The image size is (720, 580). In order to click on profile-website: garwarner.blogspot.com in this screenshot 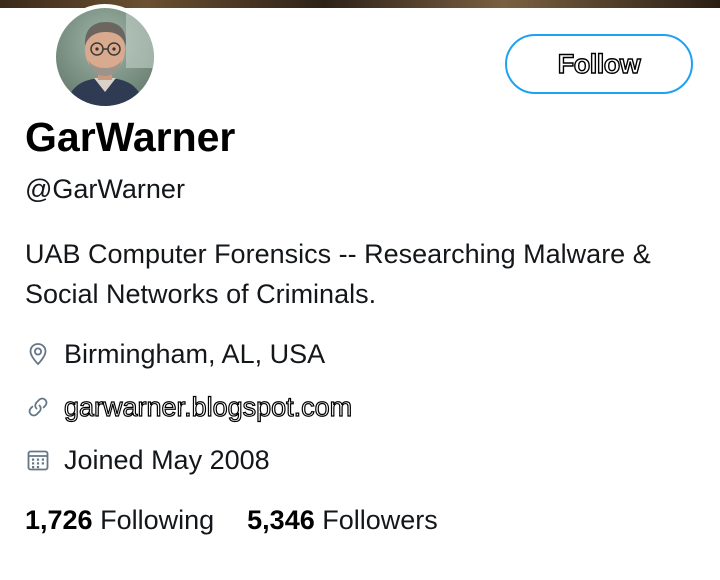, I will do `click(189, 407)`.